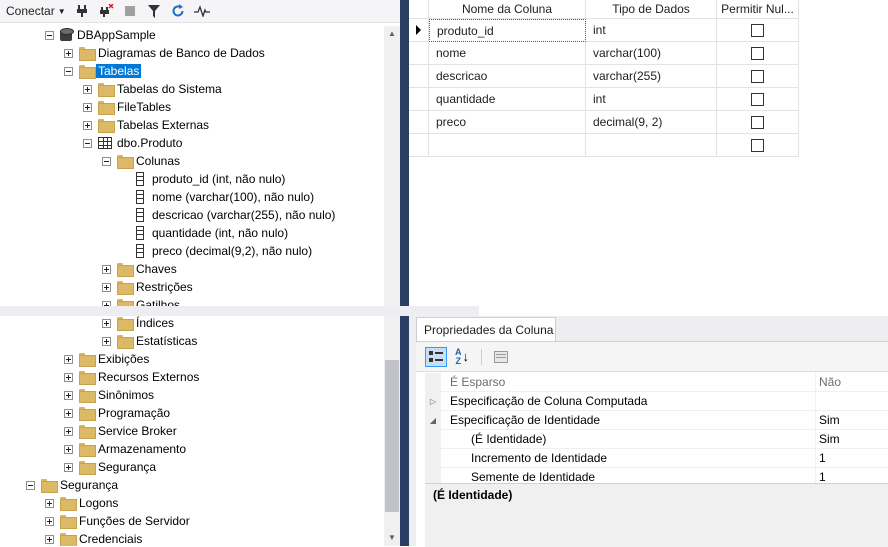 This screenshot has height=547, width=888. What do you see at coordinates (82, 11) in the screenshot?
I see `connect-icon` at bounding box center [82, 11].